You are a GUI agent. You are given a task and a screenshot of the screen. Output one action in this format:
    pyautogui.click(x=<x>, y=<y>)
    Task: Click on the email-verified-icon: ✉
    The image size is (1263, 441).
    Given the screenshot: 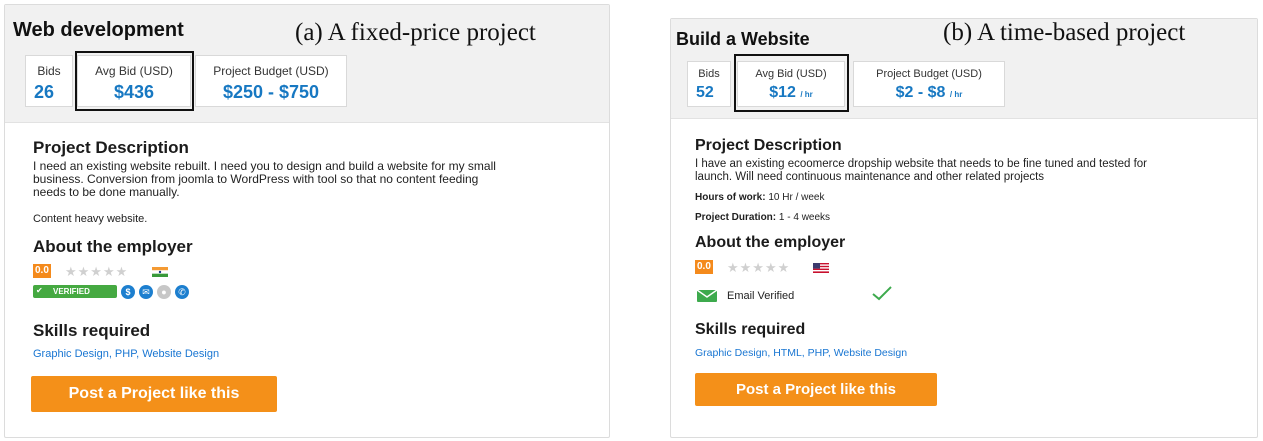 What is the action you would take?
    pyautogui.click(x=146, y=292)
    